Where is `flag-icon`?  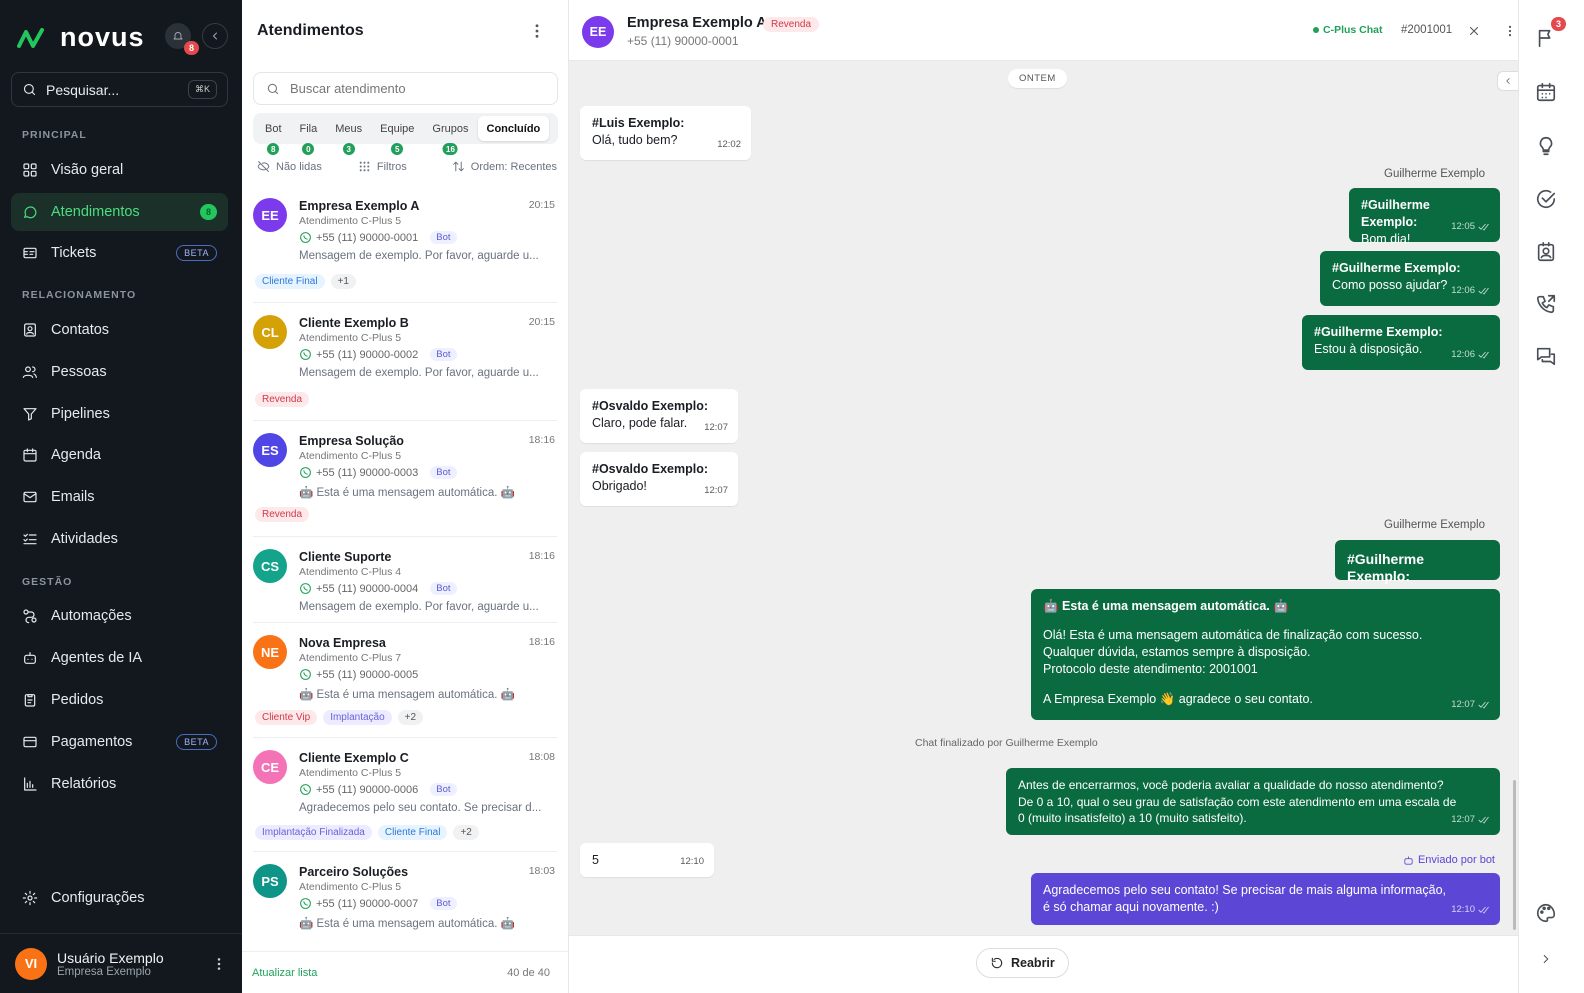
flag-icon is located at coordinates (1546, 38).